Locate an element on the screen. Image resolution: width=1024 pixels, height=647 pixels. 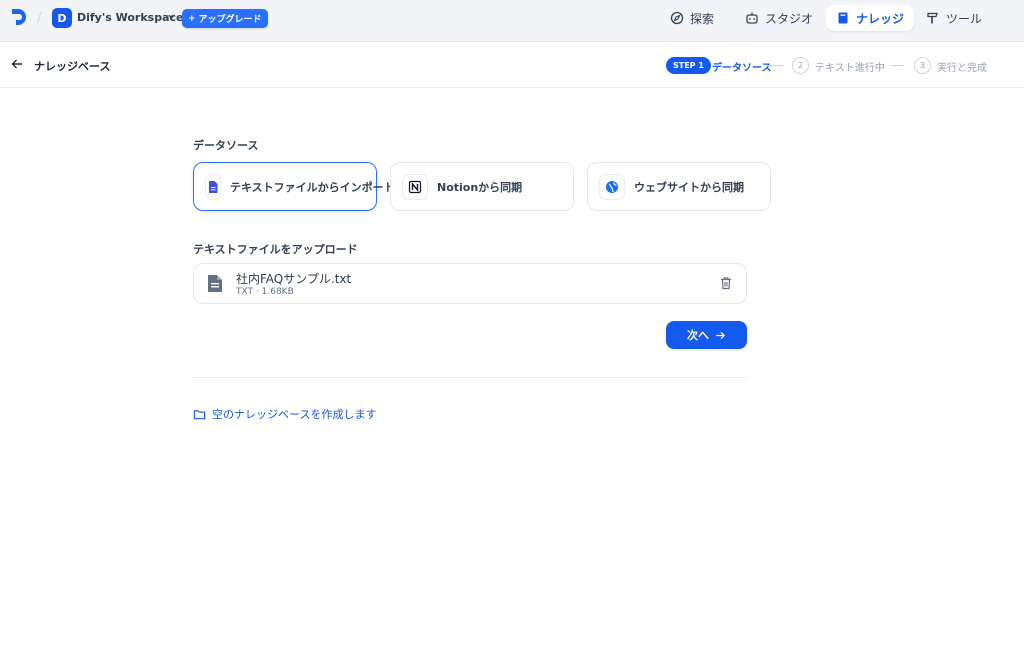
nav-studio: スタジオ is located at coordinates (779, 18).